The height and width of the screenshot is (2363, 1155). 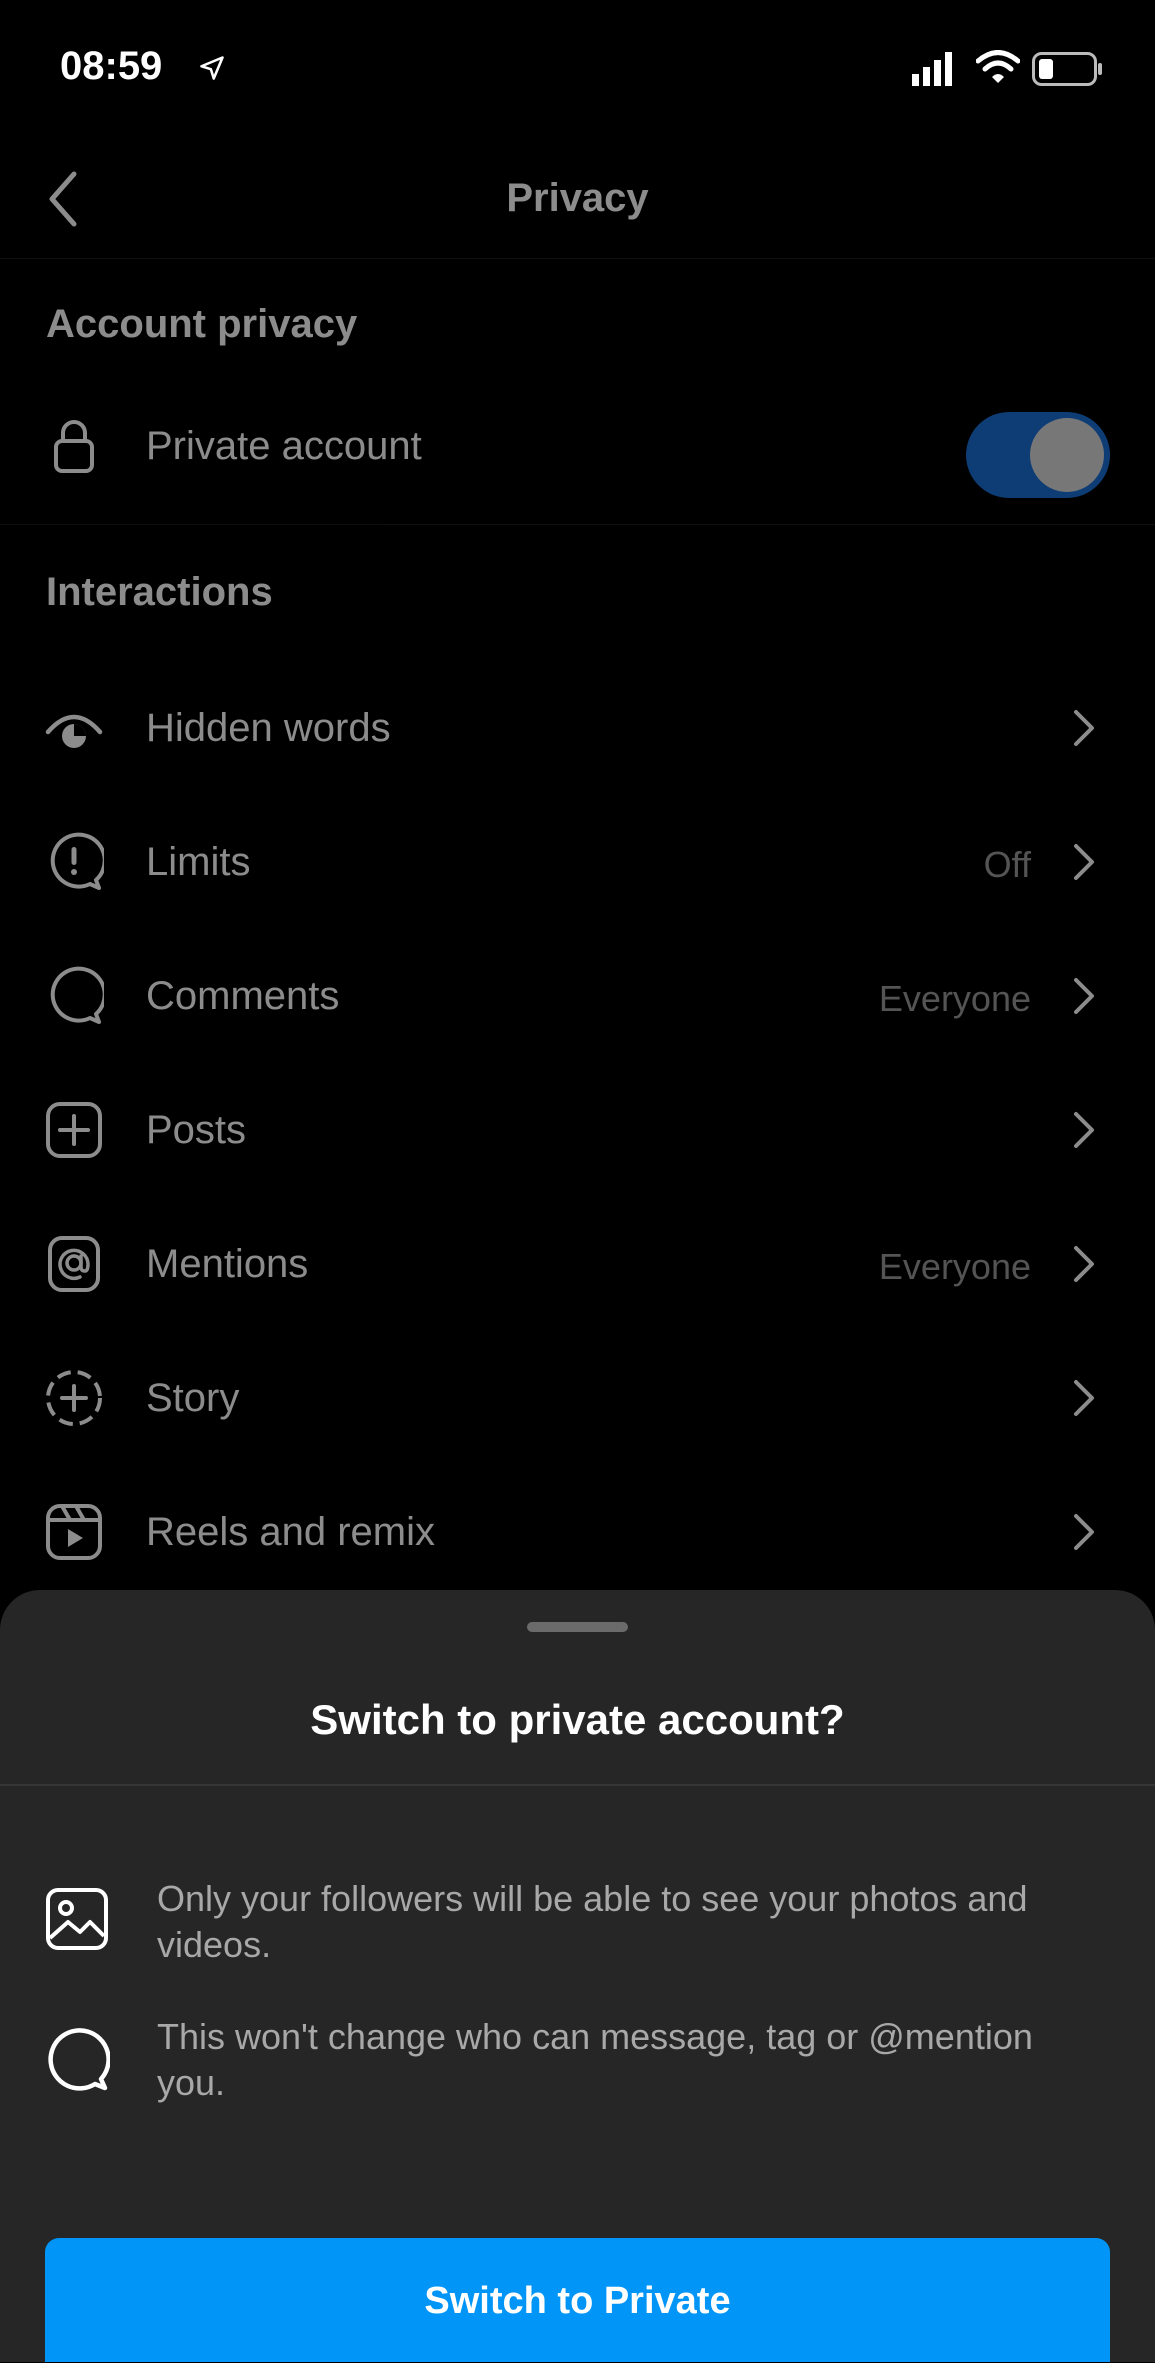 I want to click on interaction-row-reels-and-remix: Reels and remix, so click(x=577, y=1532).